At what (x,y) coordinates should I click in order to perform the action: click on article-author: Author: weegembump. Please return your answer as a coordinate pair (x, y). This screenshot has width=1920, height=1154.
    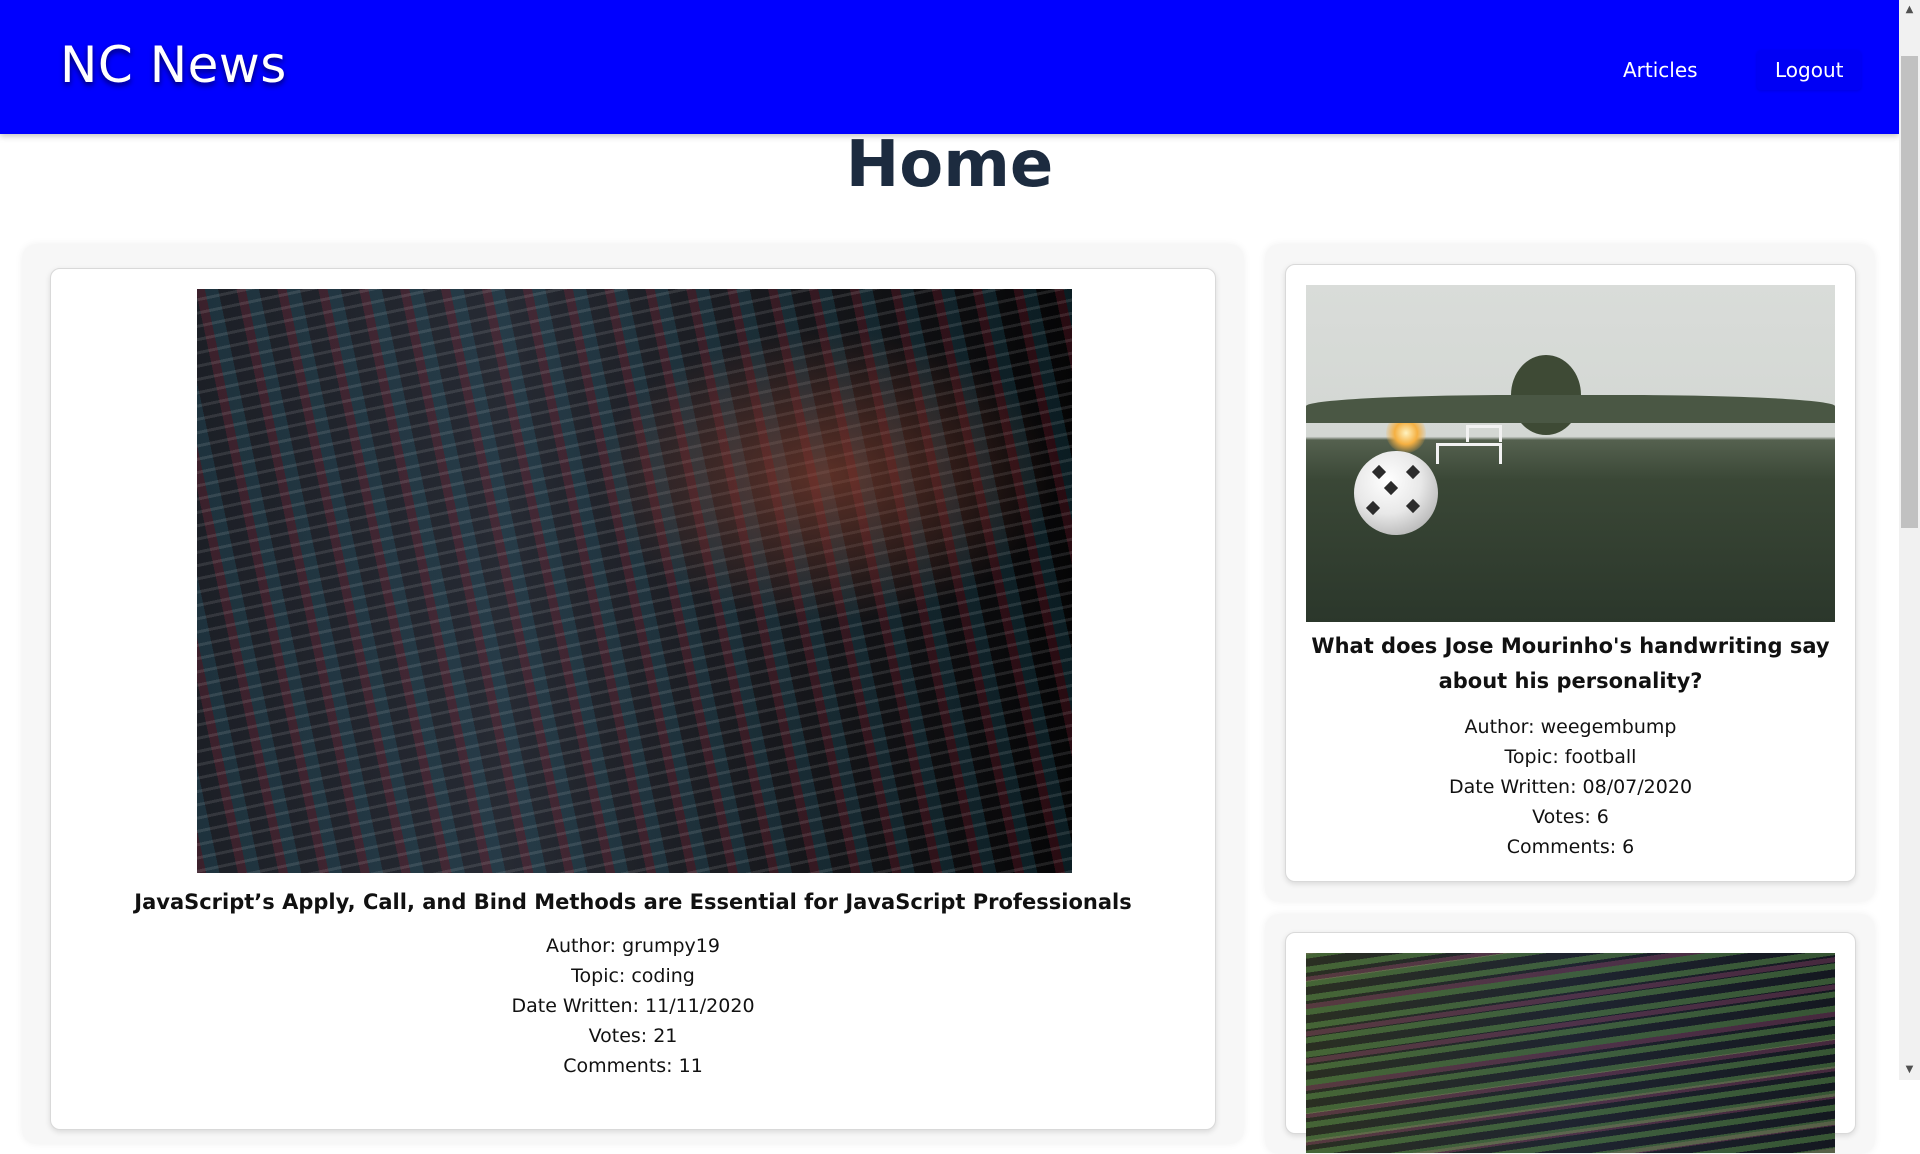
    Looking at the image, I should click on (1570, 727).